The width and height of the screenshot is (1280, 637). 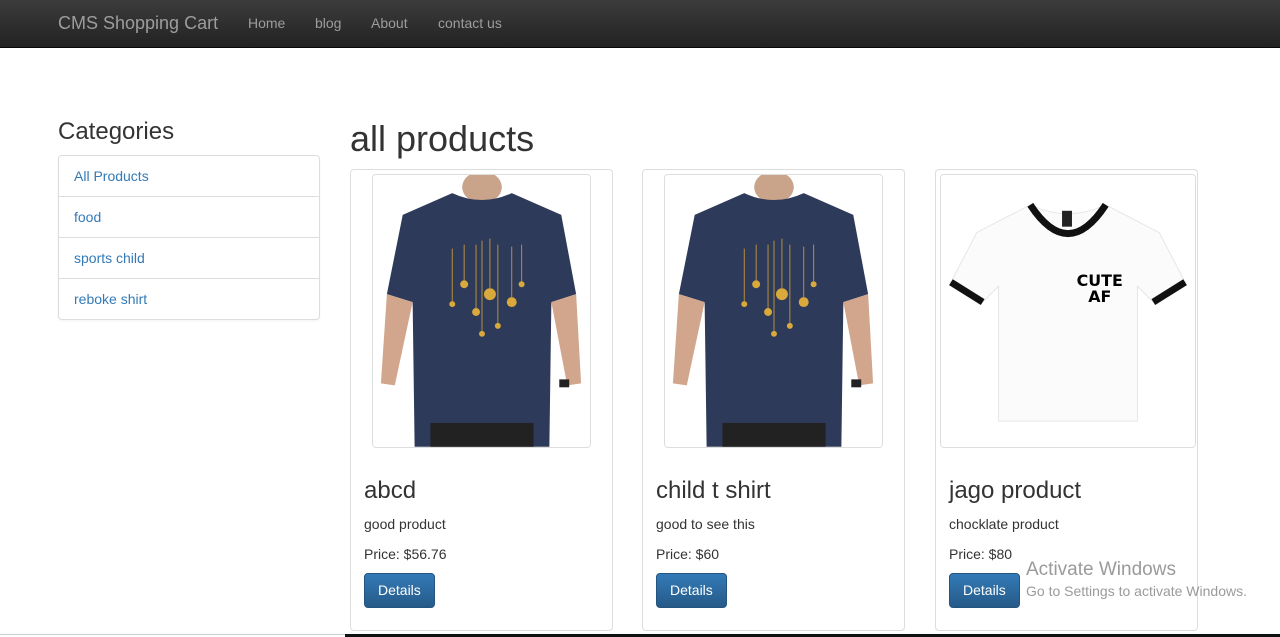 What do you see at coordinates (705, 524) in the screenshot?
I see `product-description: good to see this` at bounding box center [705, 524].